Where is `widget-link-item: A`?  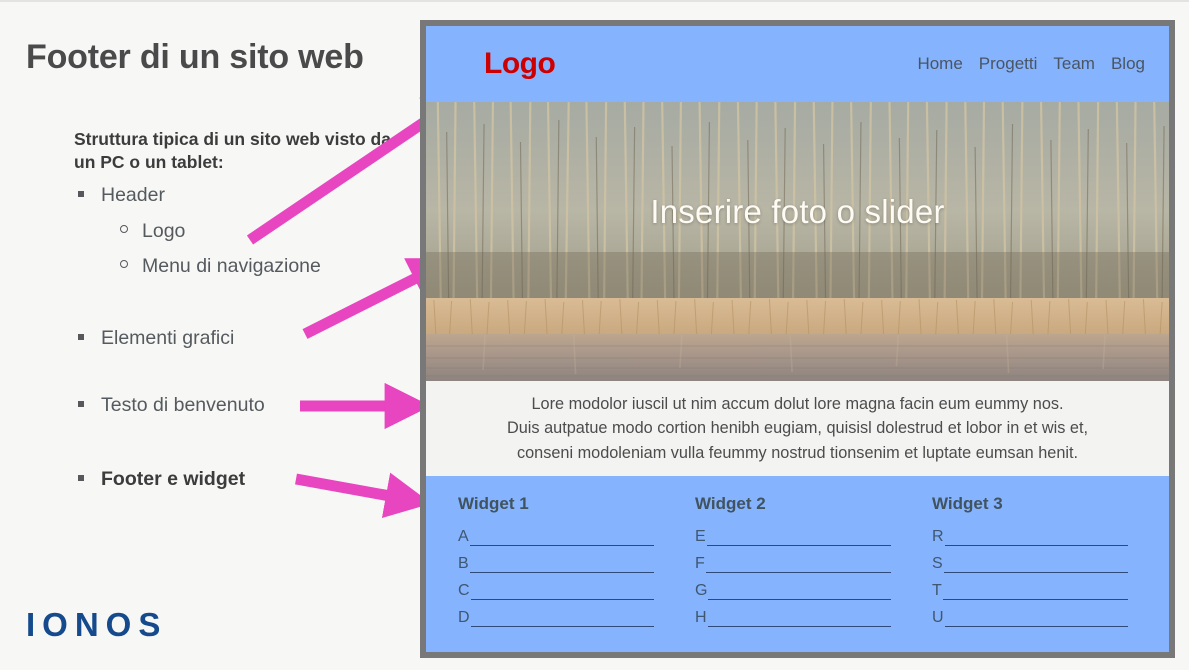 widget-link-item: A is located at coordinates (556, 537).